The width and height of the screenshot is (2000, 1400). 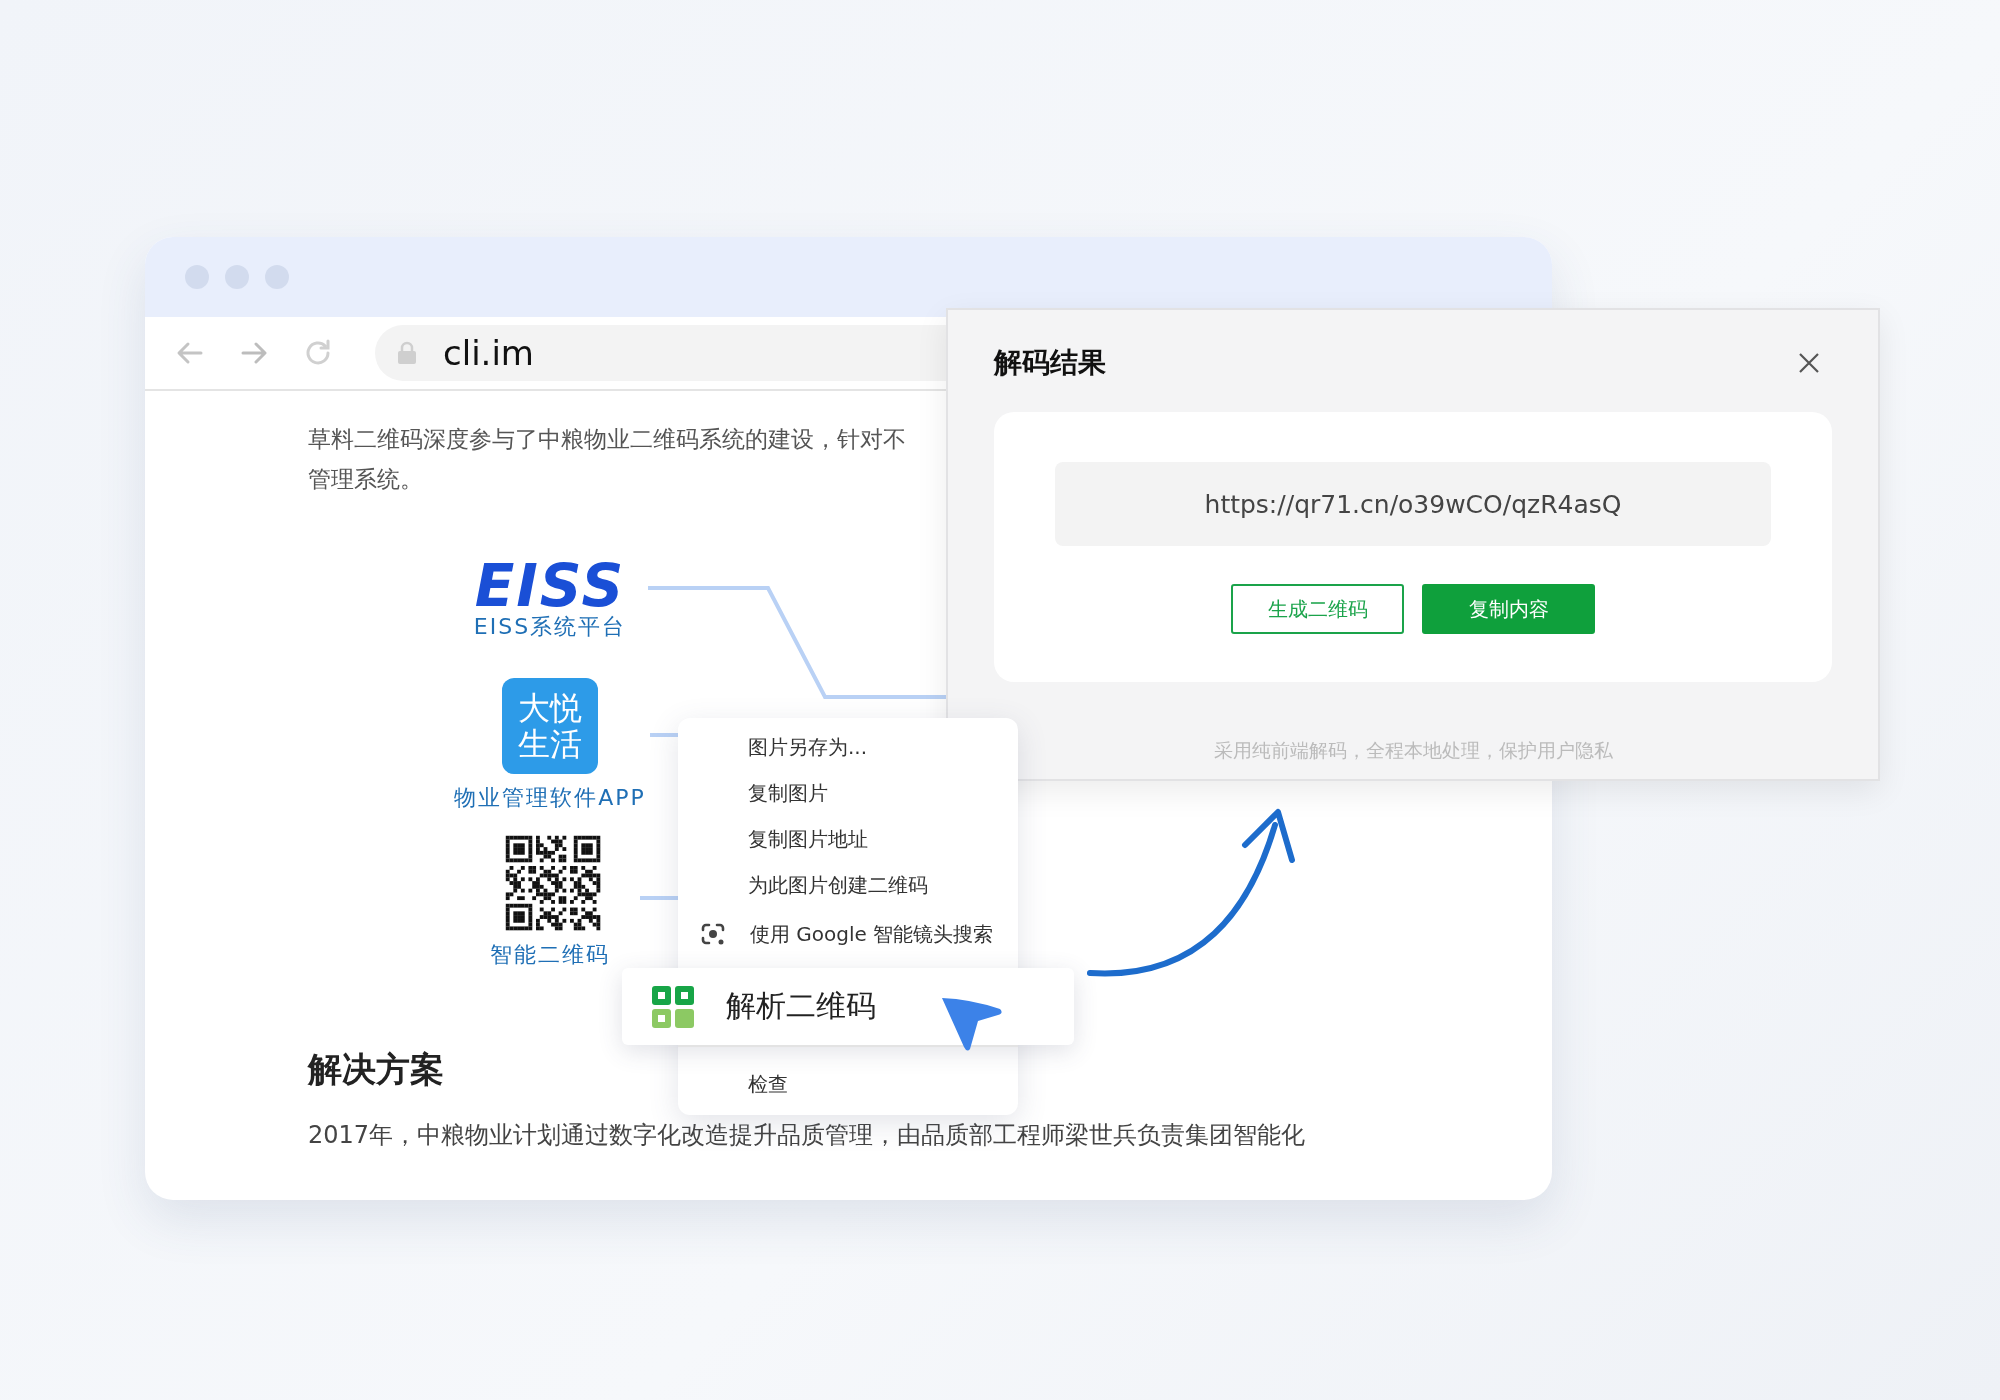 I want to click on paragraph-line: 管理系统。, so click(x=366, y=479).